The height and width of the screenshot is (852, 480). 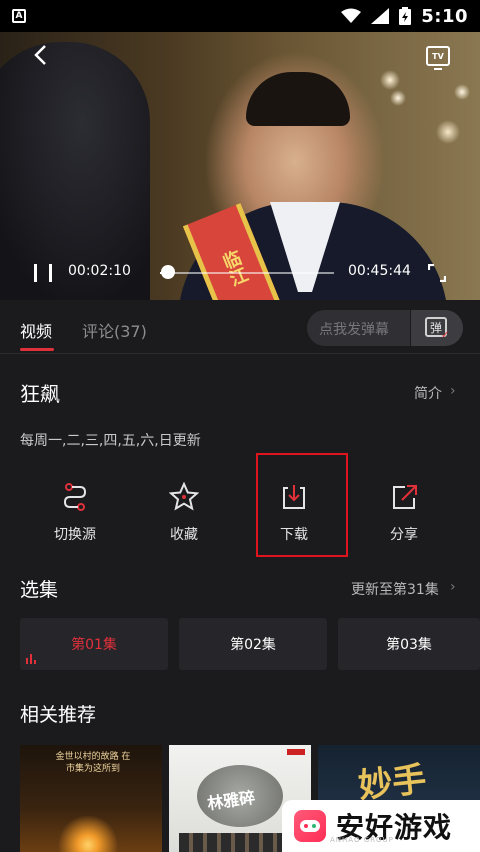 I want to click on duration: 00:45:44, so click(x=379, y=271).